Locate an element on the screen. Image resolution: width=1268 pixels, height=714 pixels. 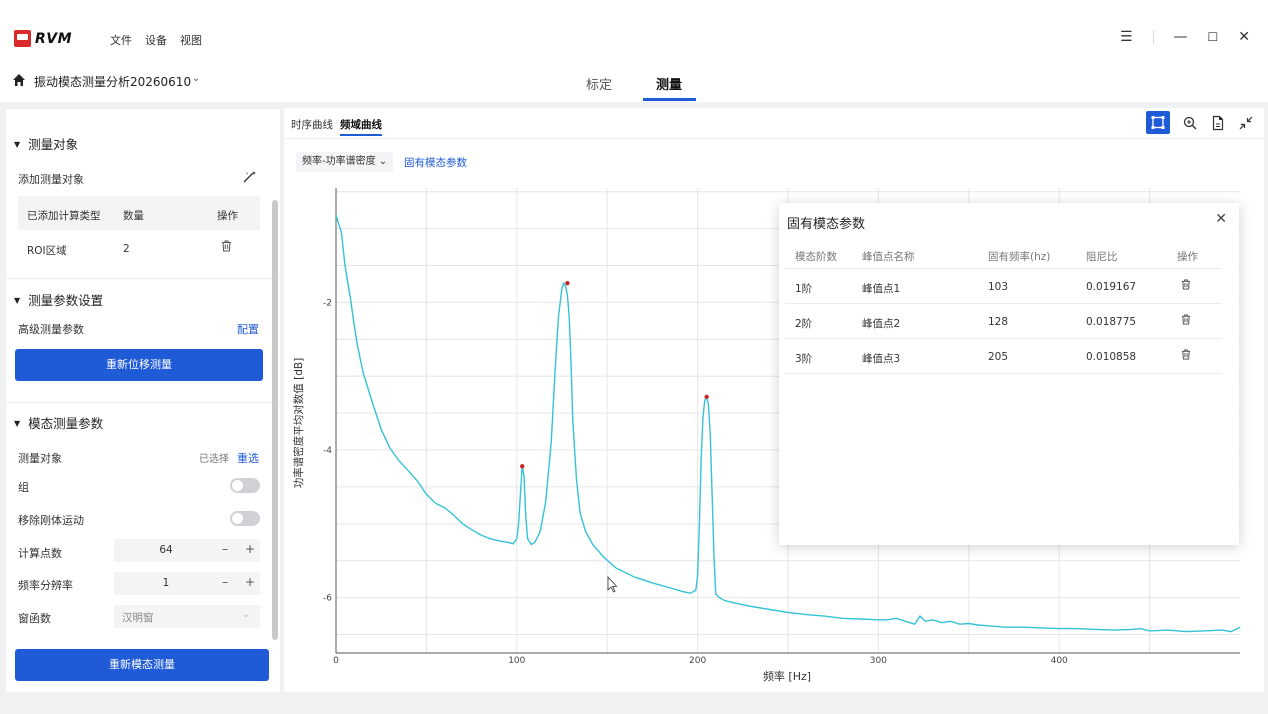
row-damping: 0.018775 is located at coordinates (1111, 322).